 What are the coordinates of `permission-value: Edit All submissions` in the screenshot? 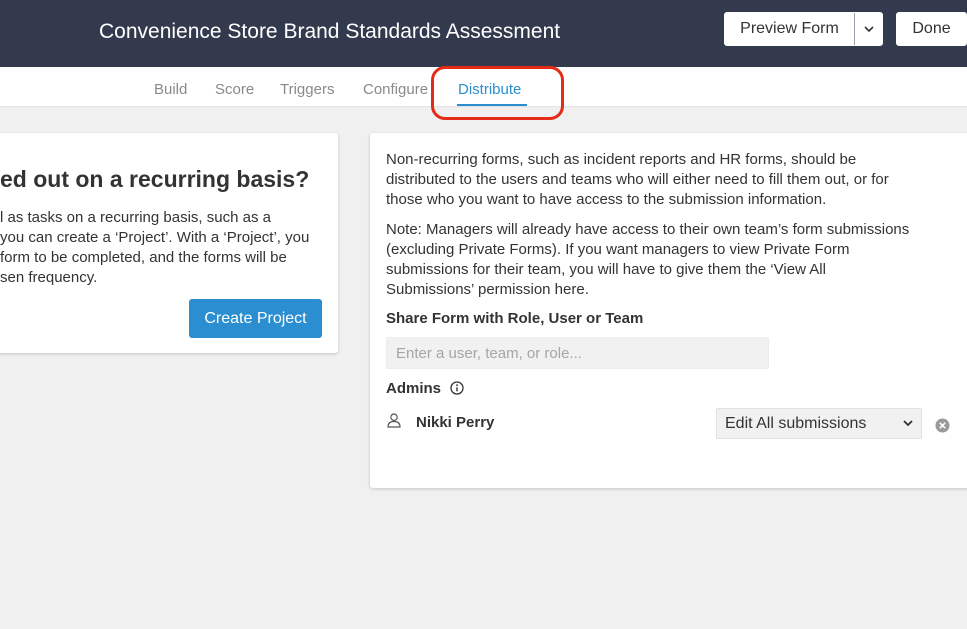 It's located at (796, 423).